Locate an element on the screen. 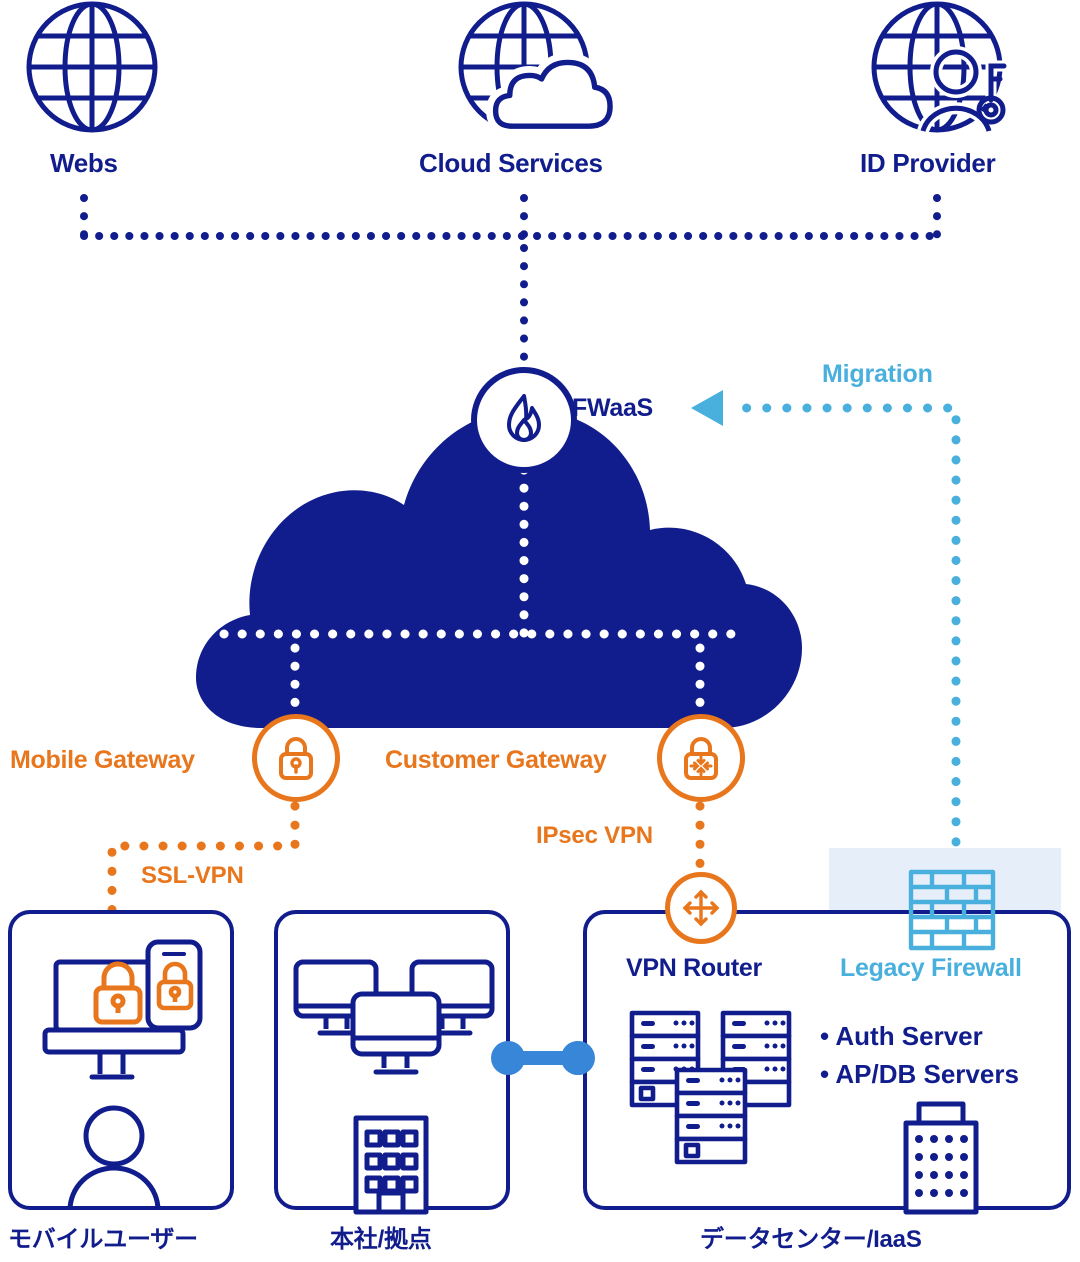  vpn-router-node is located at coordinates (701, 908).